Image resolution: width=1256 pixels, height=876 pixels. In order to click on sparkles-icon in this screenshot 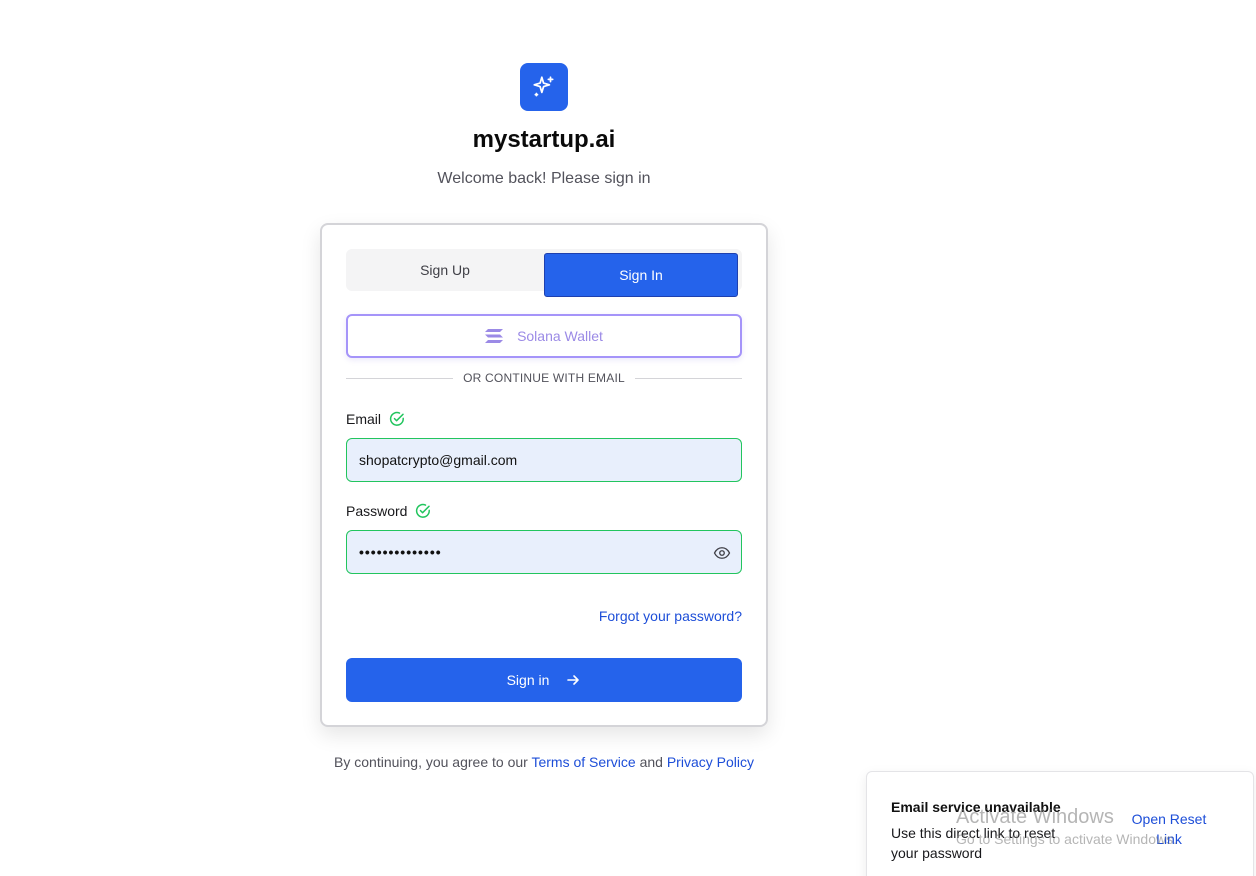, I will do `click(543, 86)`.